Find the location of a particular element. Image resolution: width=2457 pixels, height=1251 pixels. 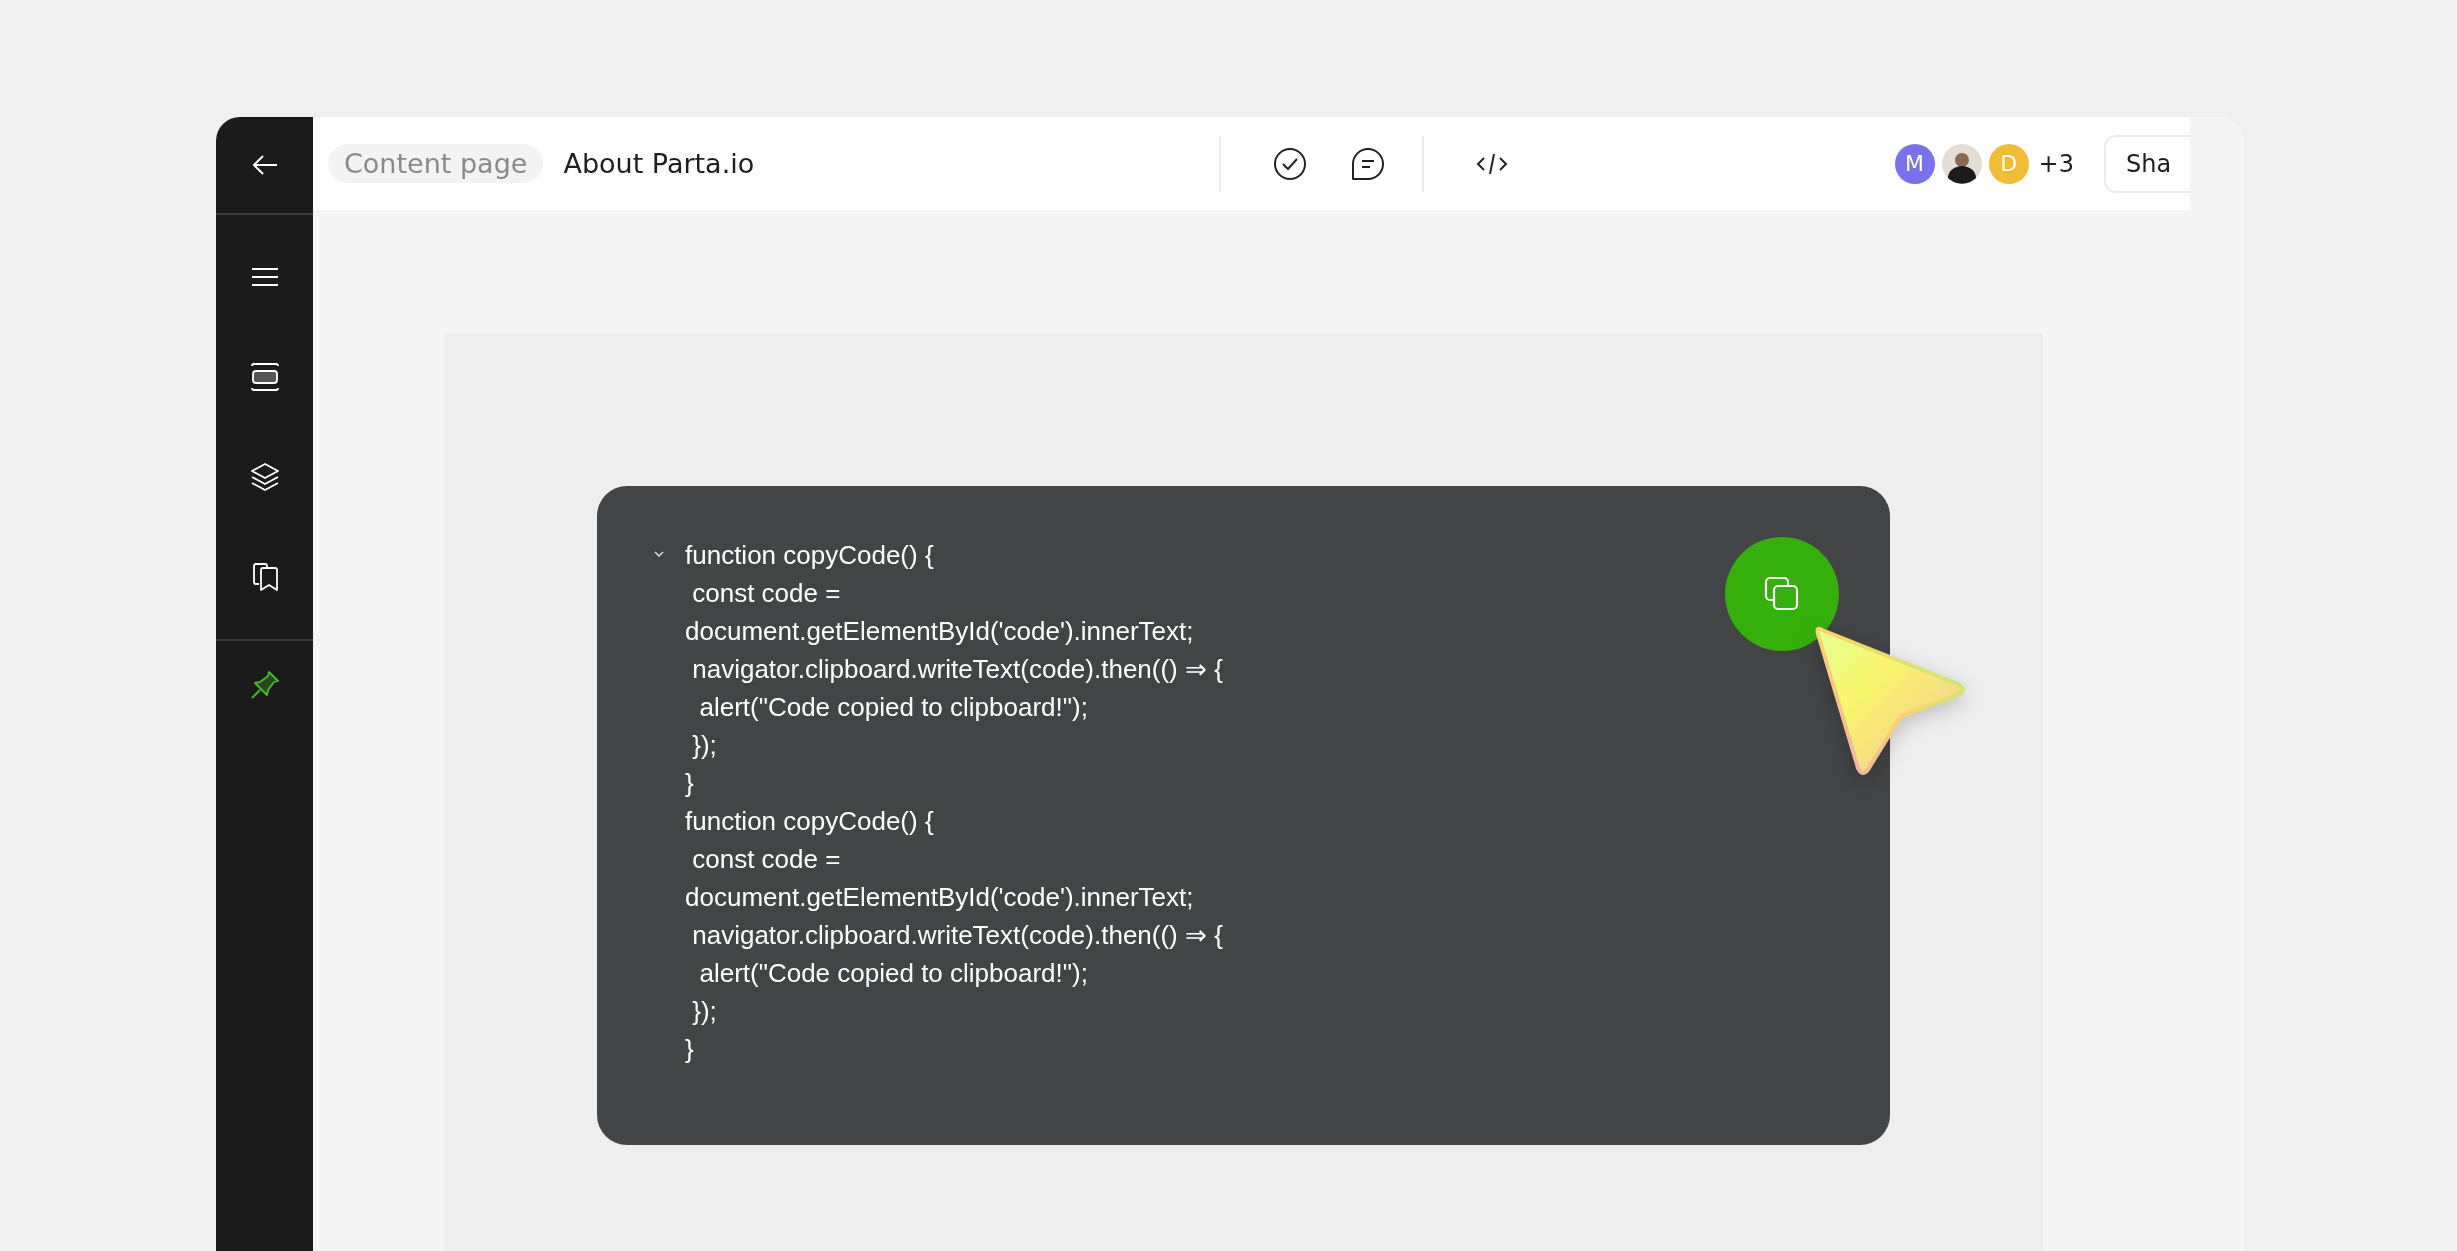

more-users-count: +3 is located at coordinates (2056, 163).